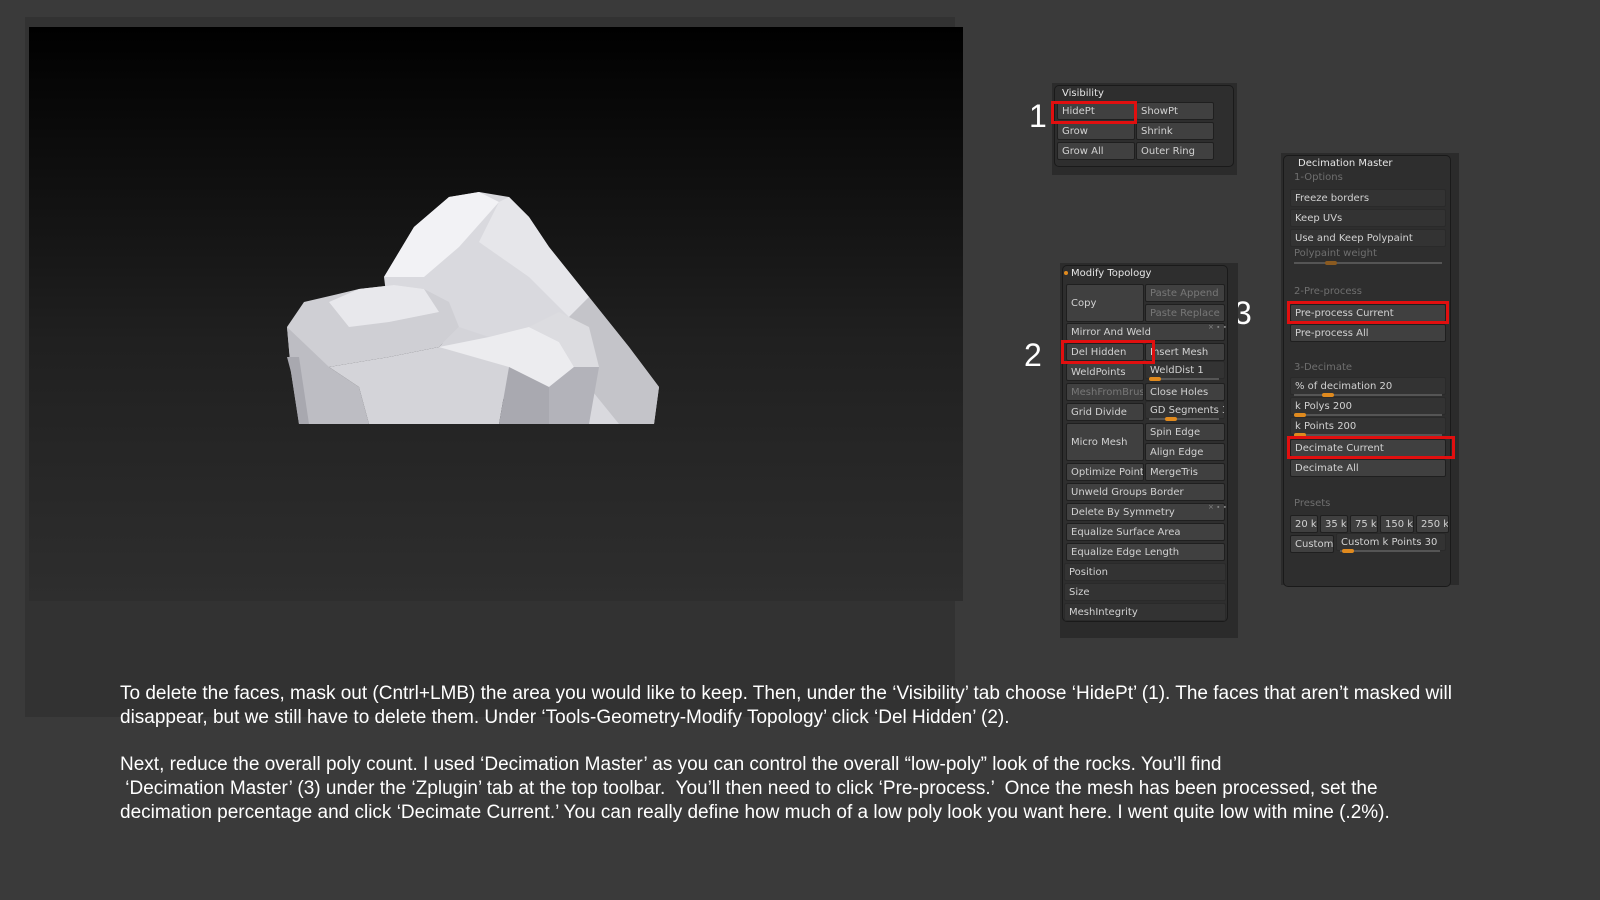 The image size is (1600, 900). I want to click on meshfrombrush-button: MeshFromBrusl, so click(1105, 392).